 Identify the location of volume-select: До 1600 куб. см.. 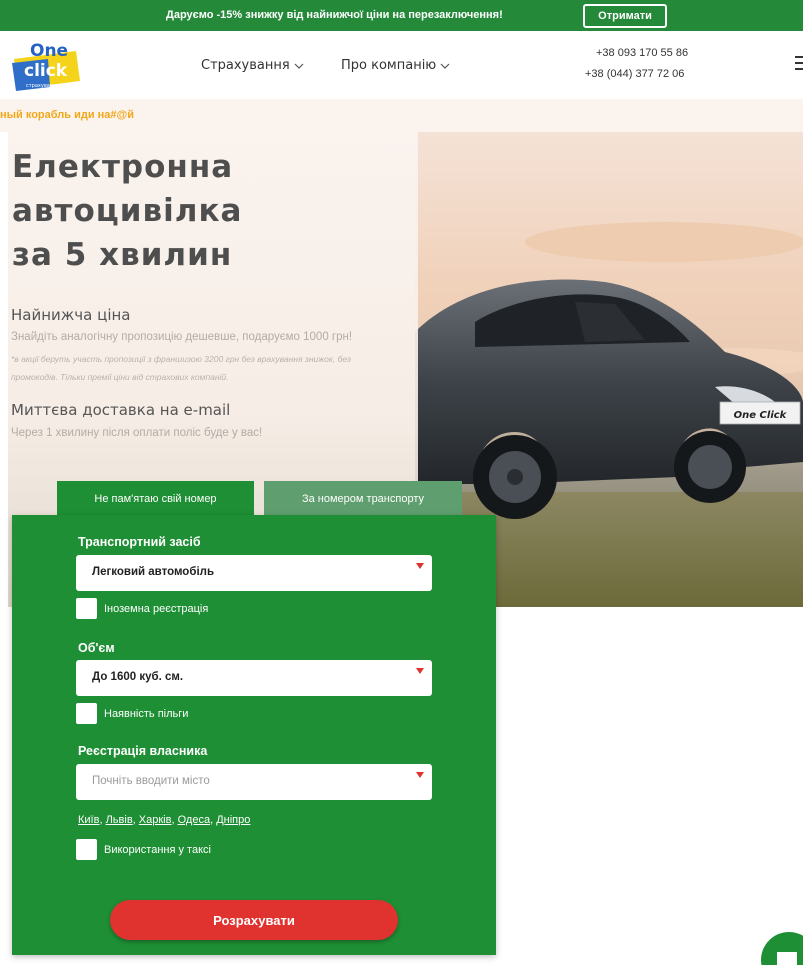
(254, 678).